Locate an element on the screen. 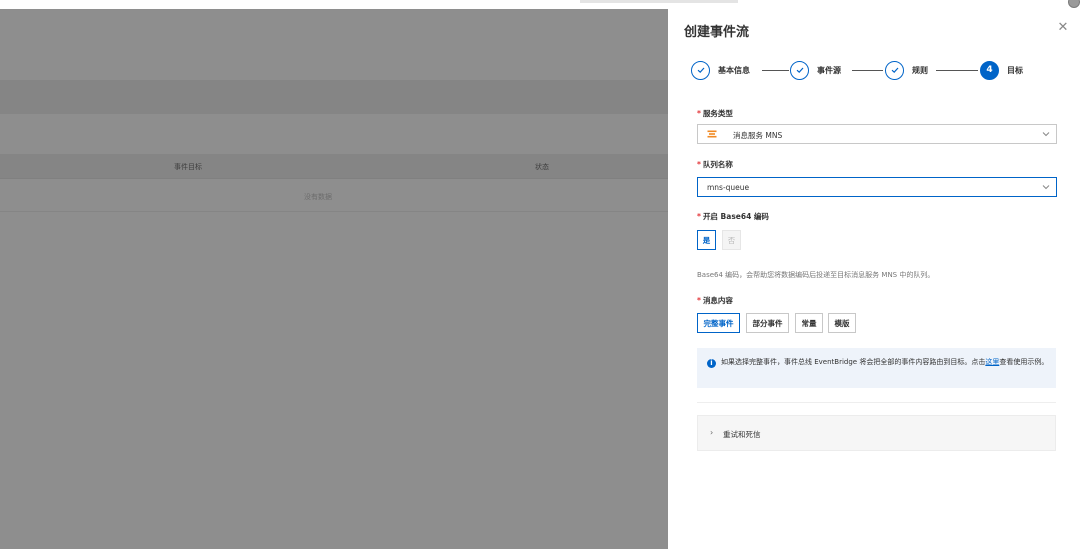  divider is located at coordinates (876, 402).